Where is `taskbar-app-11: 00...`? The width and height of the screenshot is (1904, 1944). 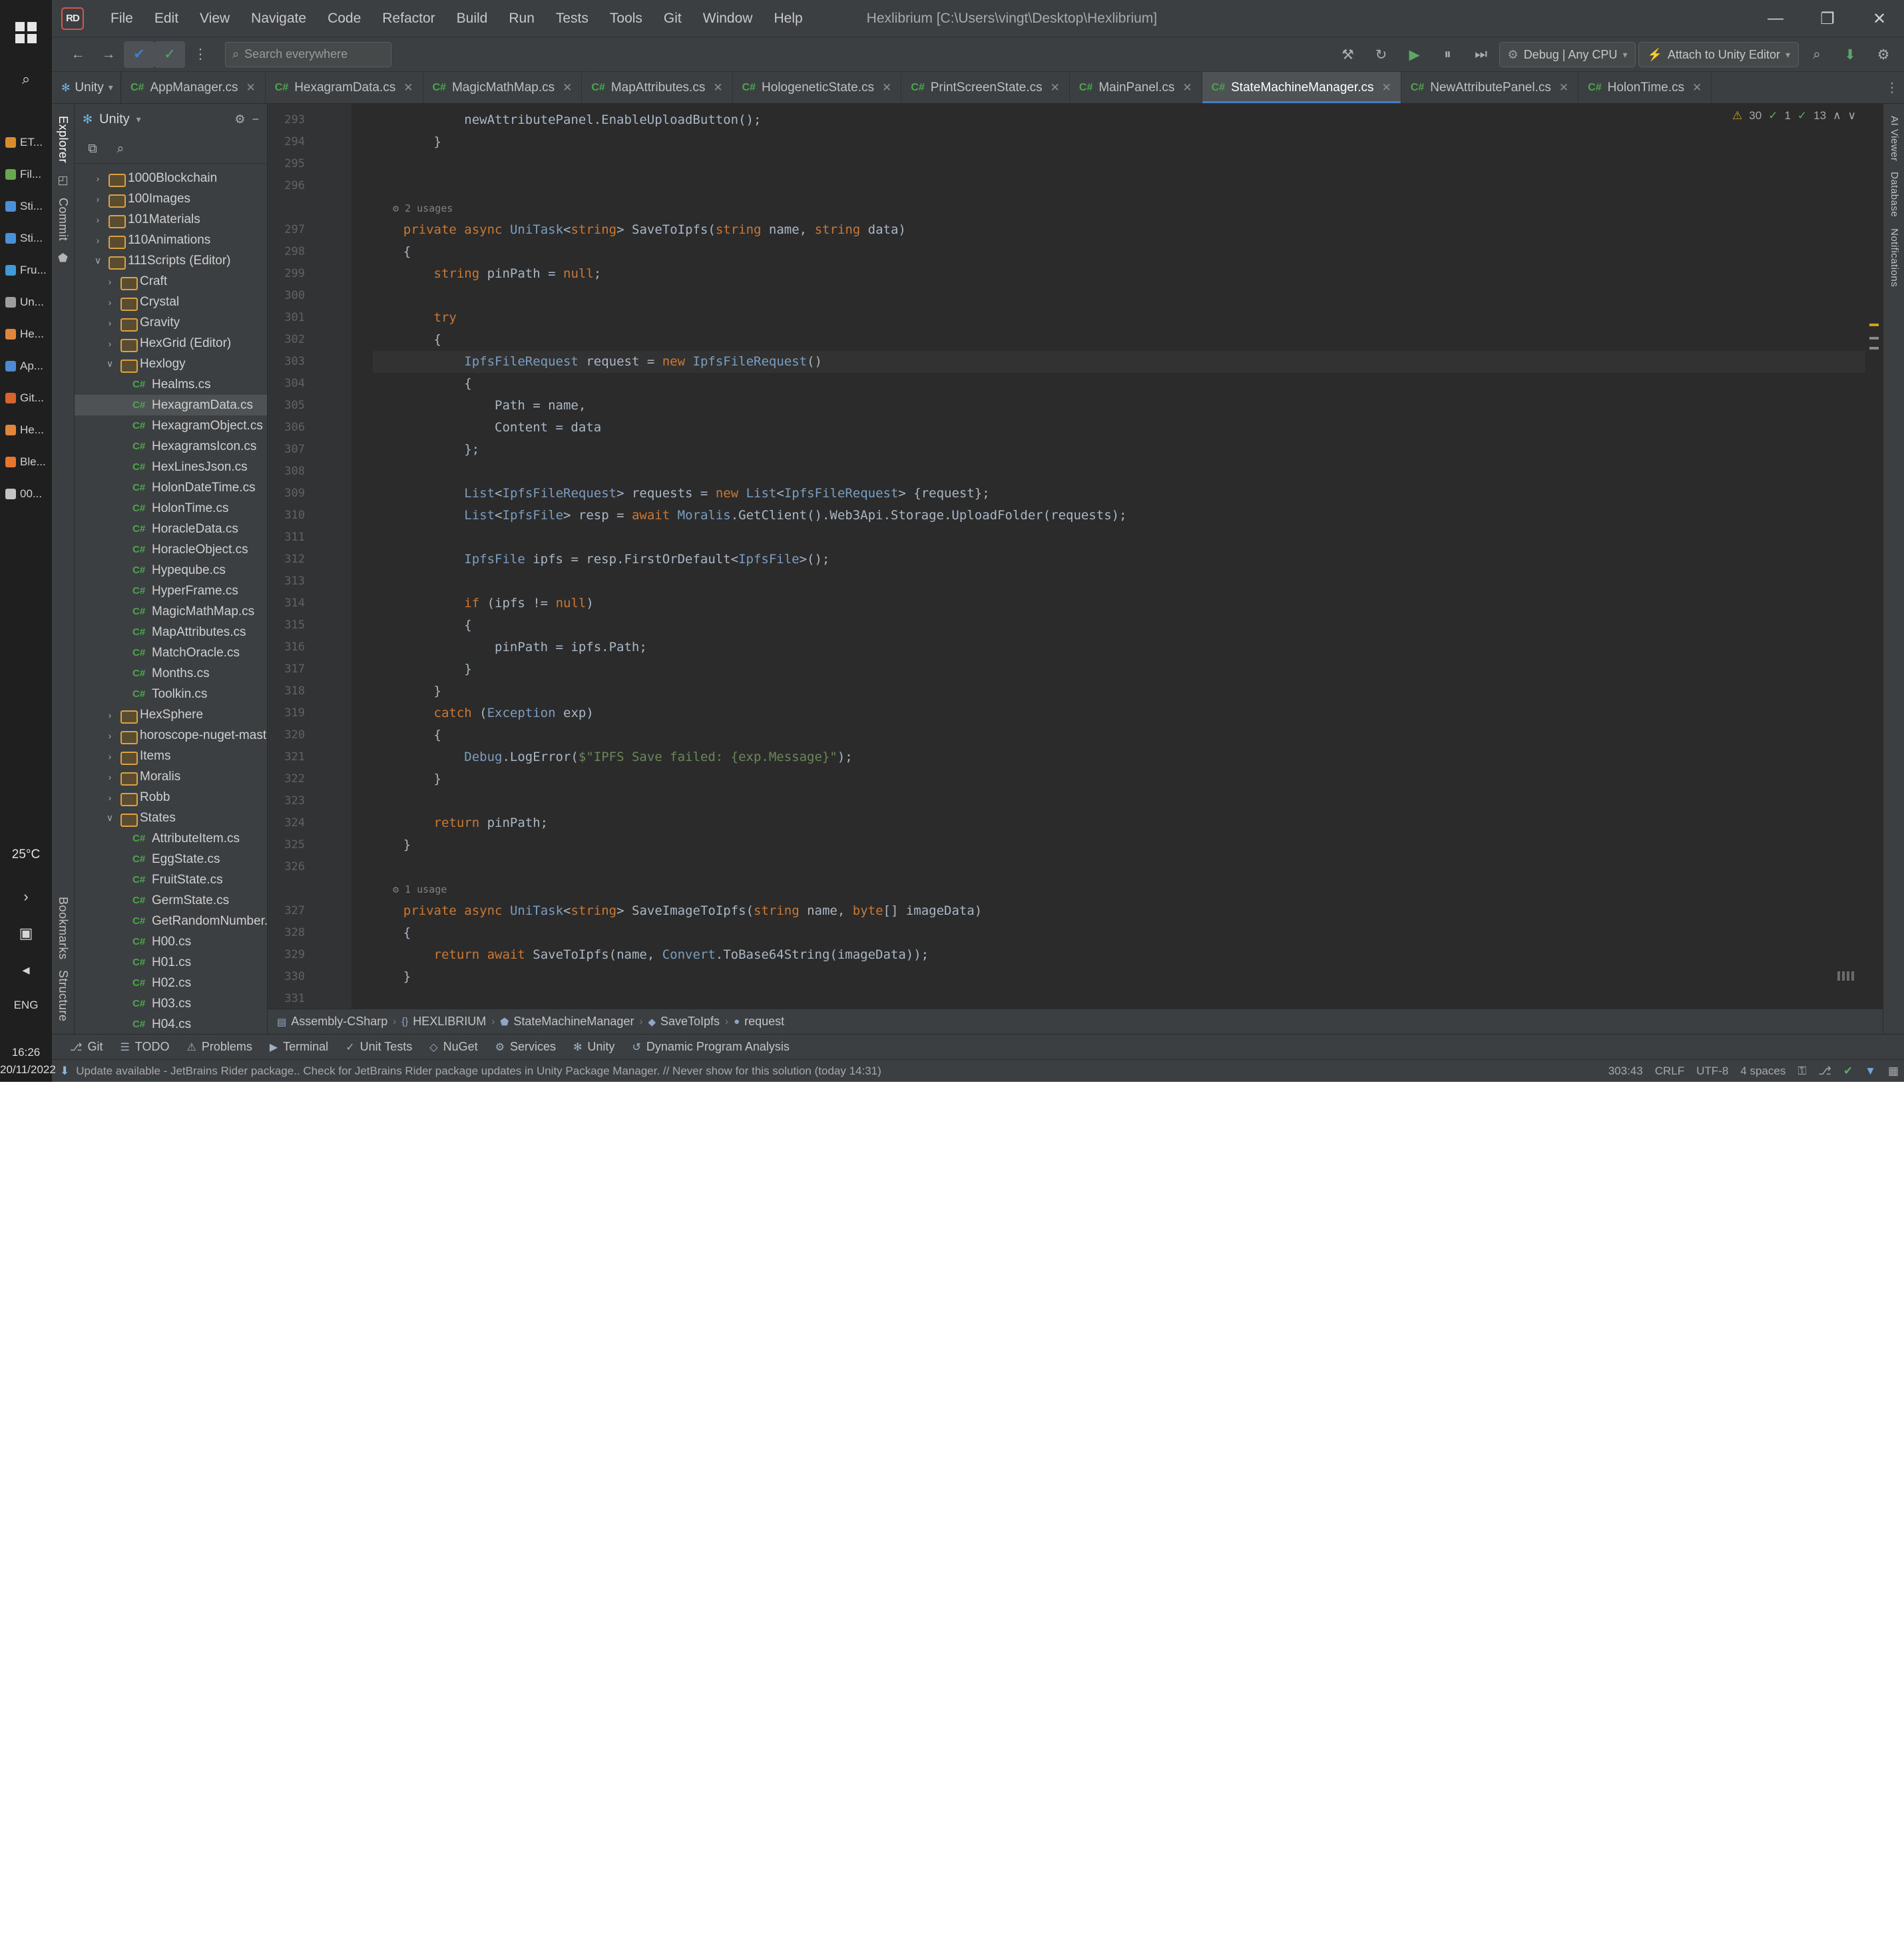
taskbar-app-11: 00... is located at coordinates (26, 494).